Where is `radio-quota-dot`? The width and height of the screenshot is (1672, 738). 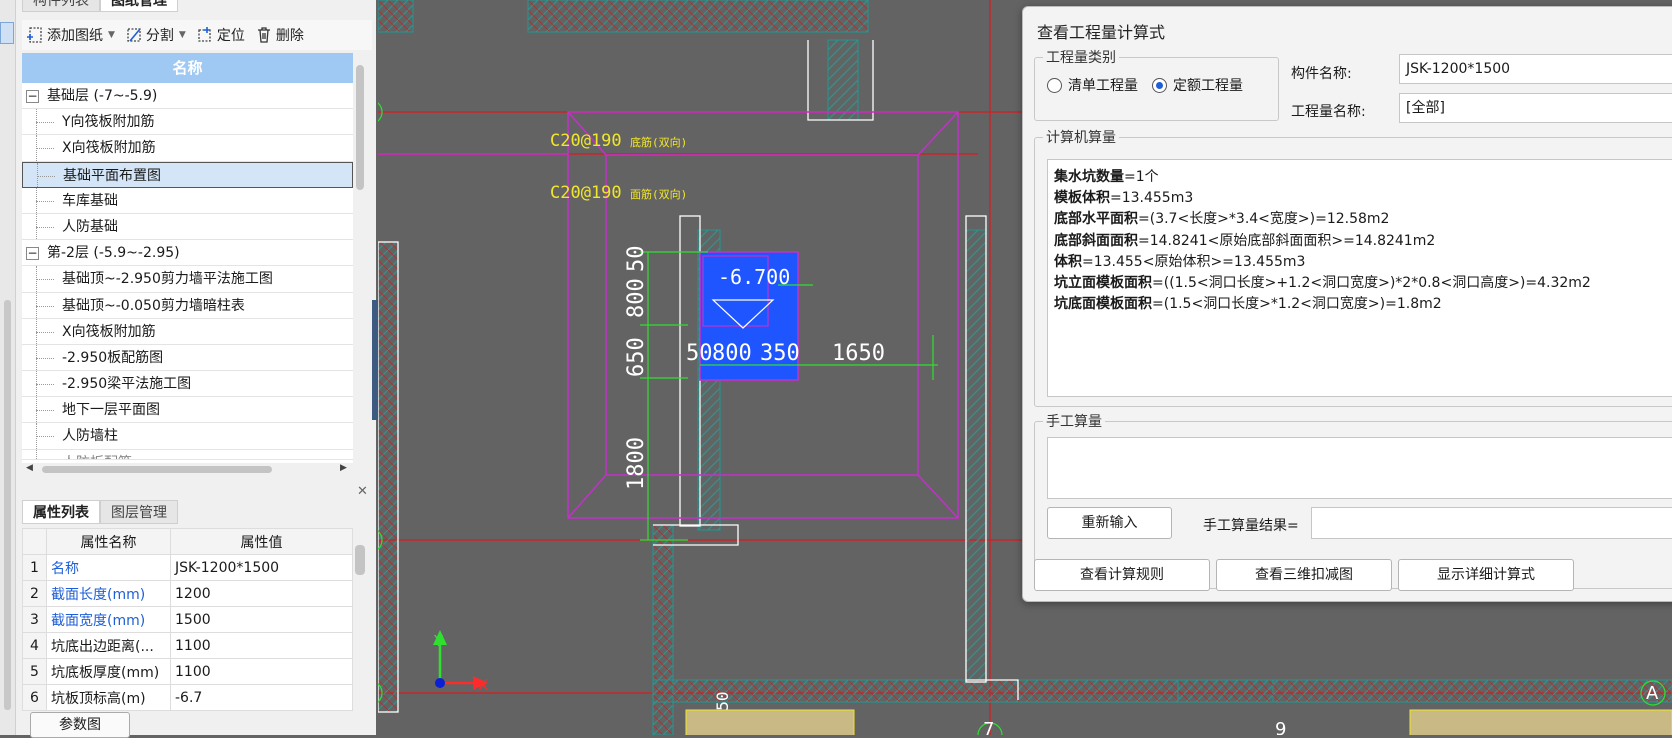
radio-quota-dot is located at coordinates (1159, 85).